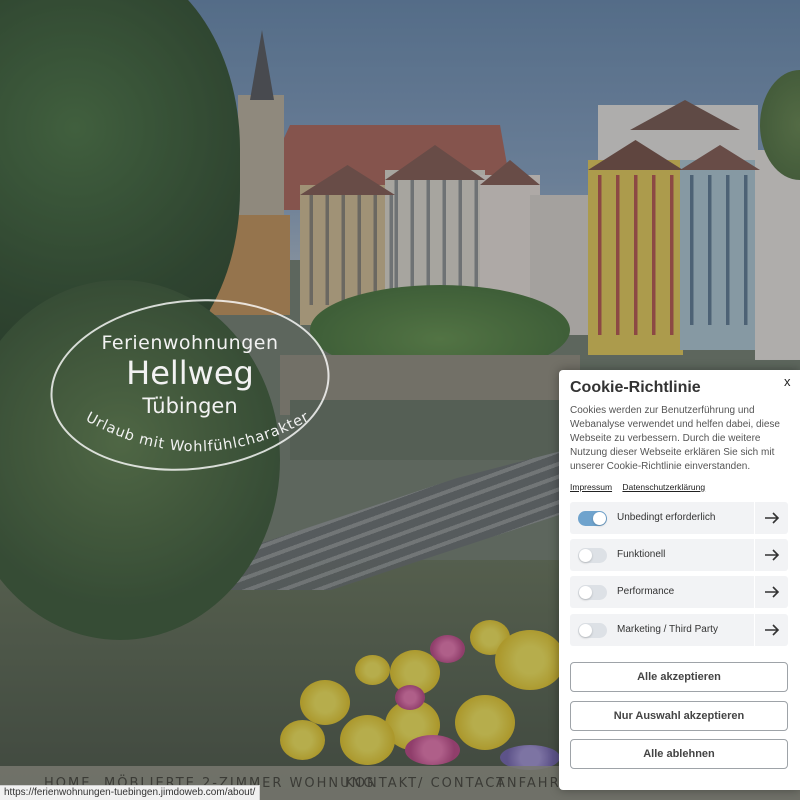 This screenshot has height=800, width=800. What do you see at coordinates (641, 554) in the screenshot?
I see `category-label: Funktionell` at bounding box center [641, 554].